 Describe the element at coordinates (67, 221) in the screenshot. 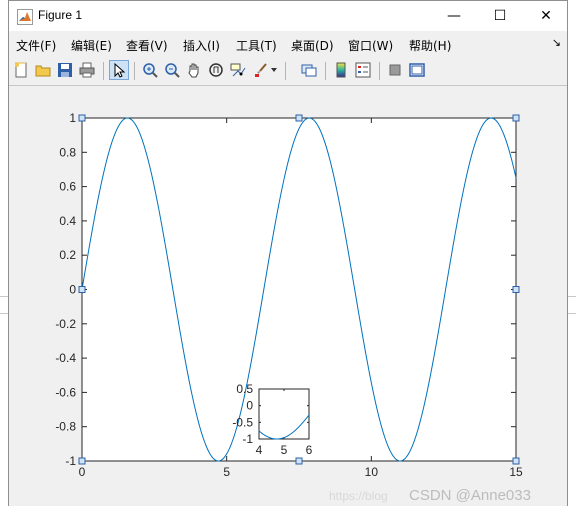

I see `main-axes-y-tick-label: 0.4` at that location.